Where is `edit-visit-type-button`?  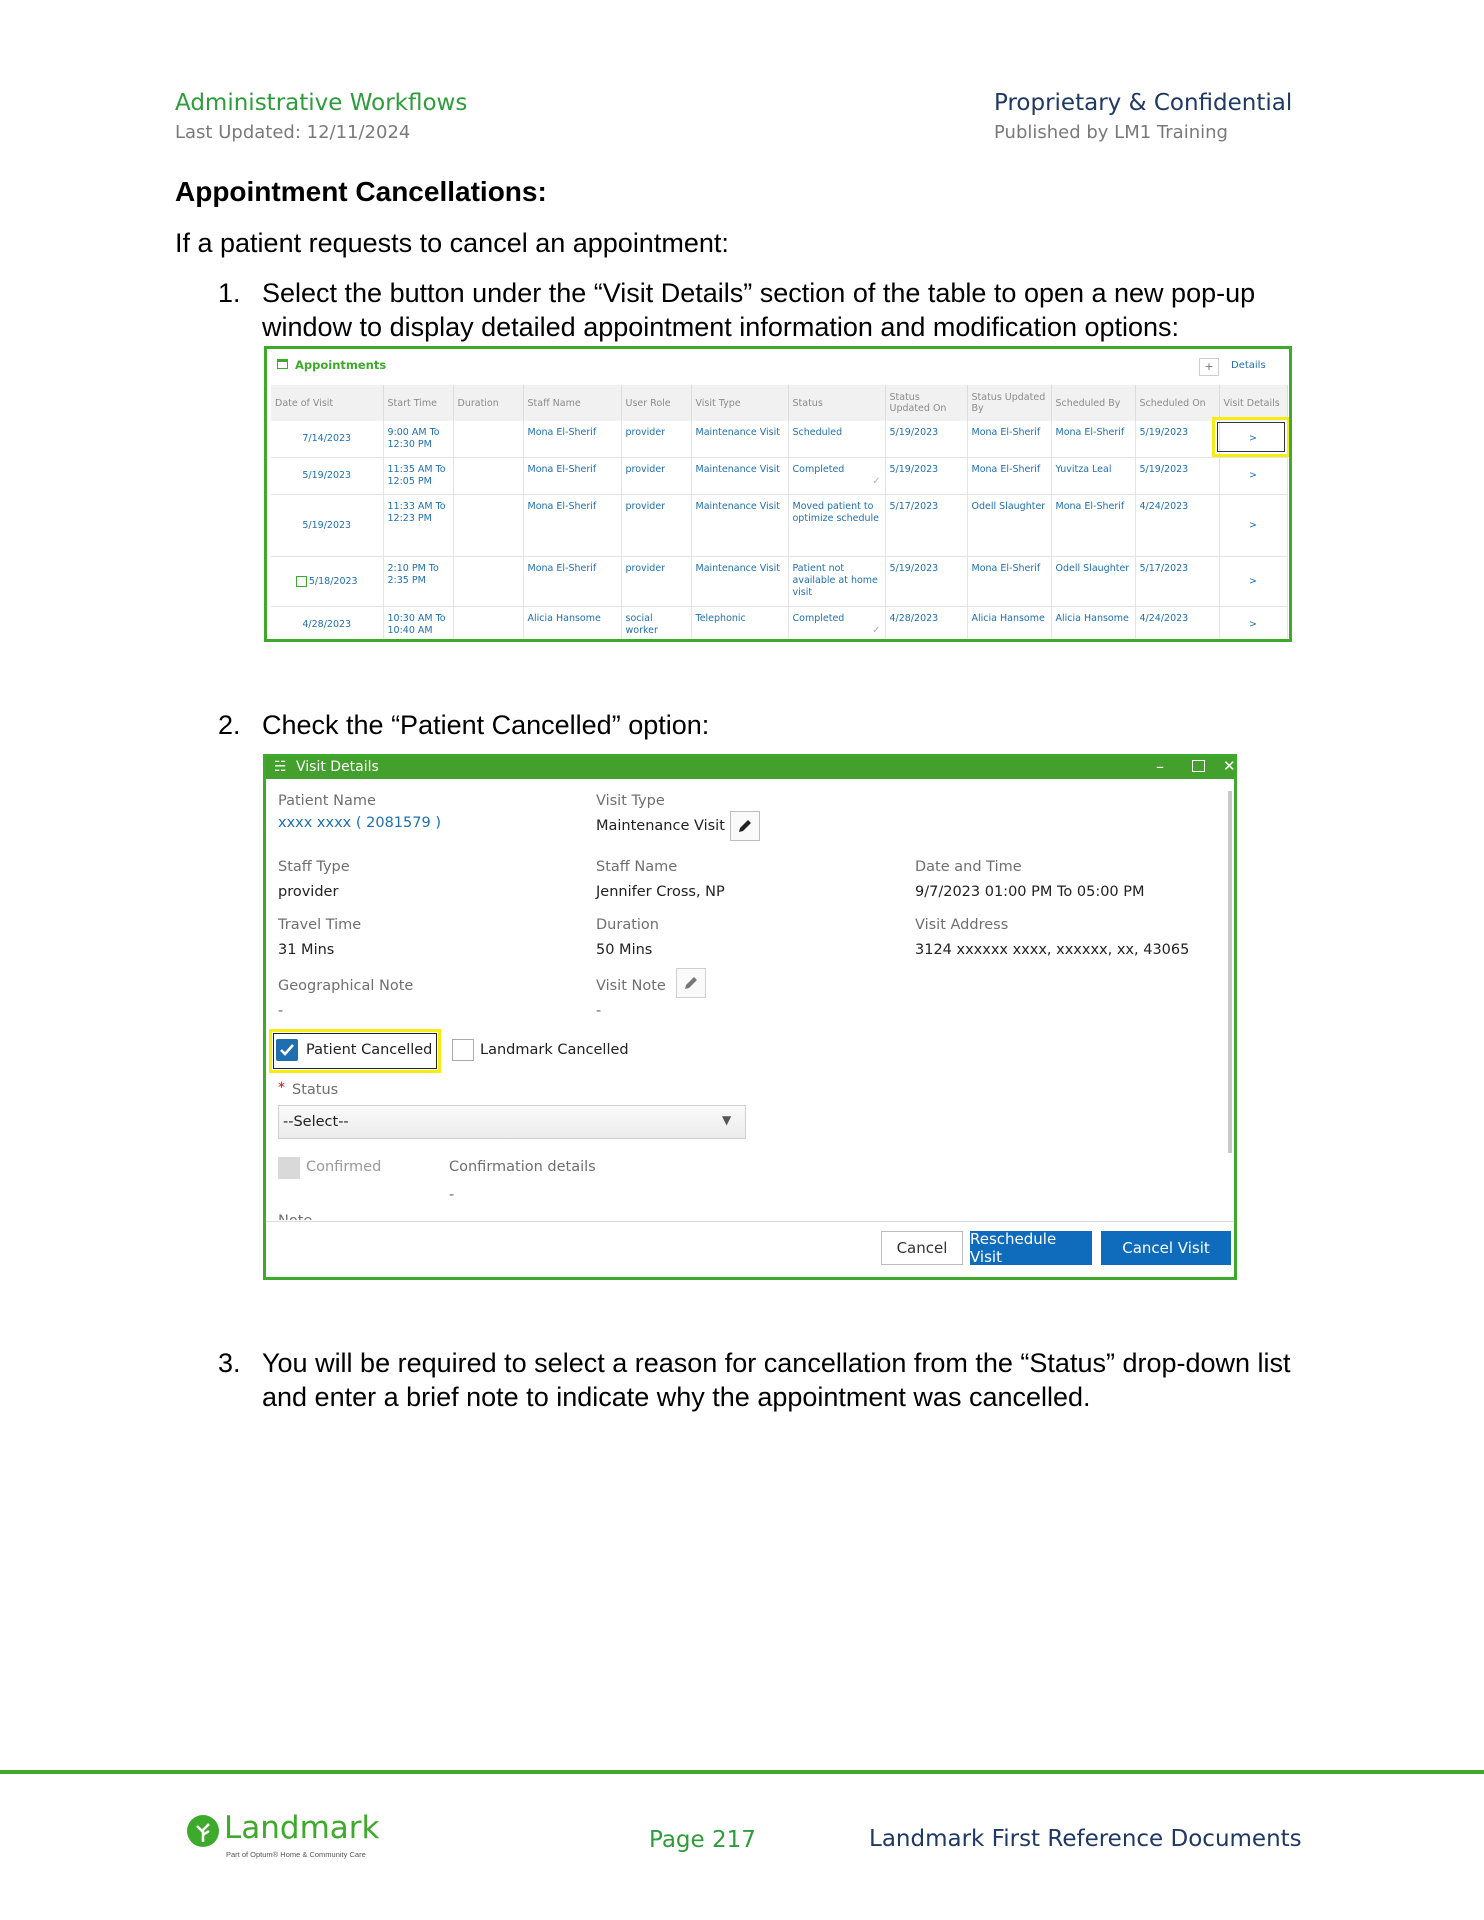
edit-visit-type-button is located at coordinates (745, 826).